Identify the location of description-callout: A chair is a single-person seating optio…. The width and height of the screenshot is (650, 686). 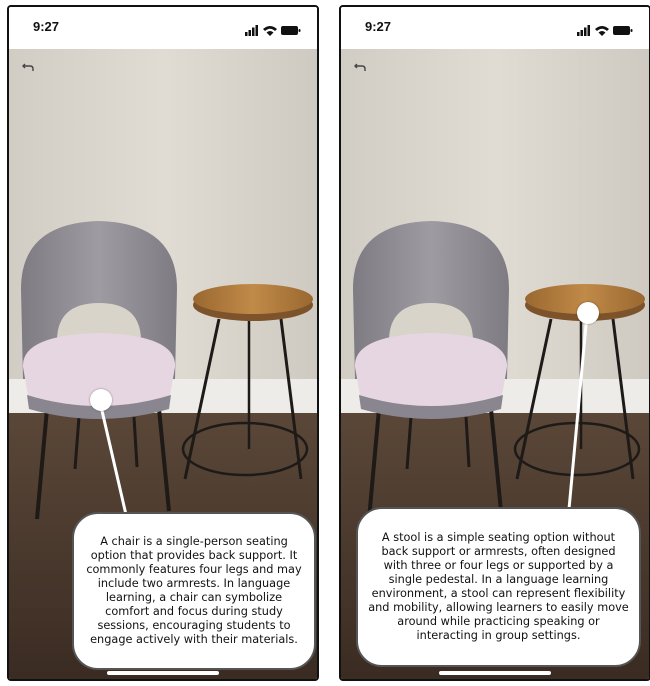
(194, 591).